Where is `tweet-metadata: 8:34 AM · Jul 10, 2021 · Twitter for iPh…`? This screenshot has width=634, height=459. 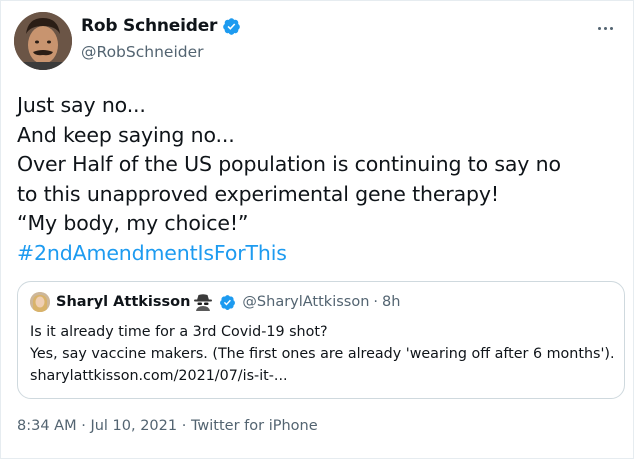
tweet-metadata: 8:34 AM · Jul 10, 2021 · Twitter for iPh… is located at coordinates (167, 426).